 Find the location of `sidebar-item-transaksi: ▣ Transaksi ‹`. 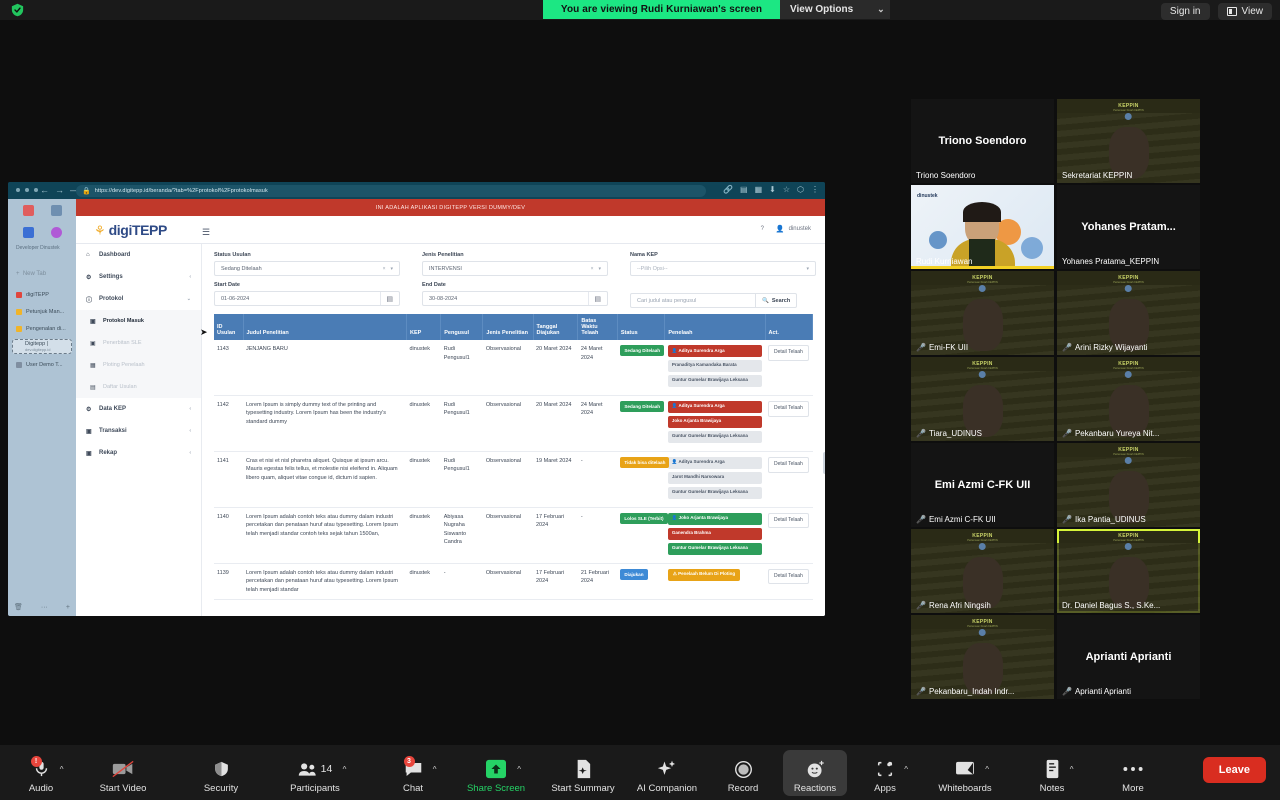

sidebar-item-transaksi: ▣ Transaksi ‹ is located at coordinates (138, 431).